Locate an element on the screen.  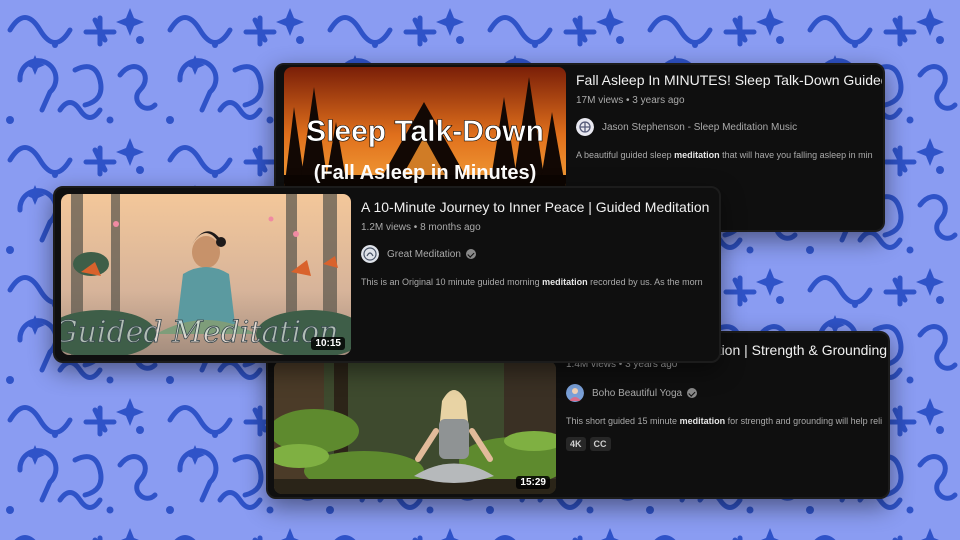
video-thumbnail: 15:29 is located at coordinates (415, 427).